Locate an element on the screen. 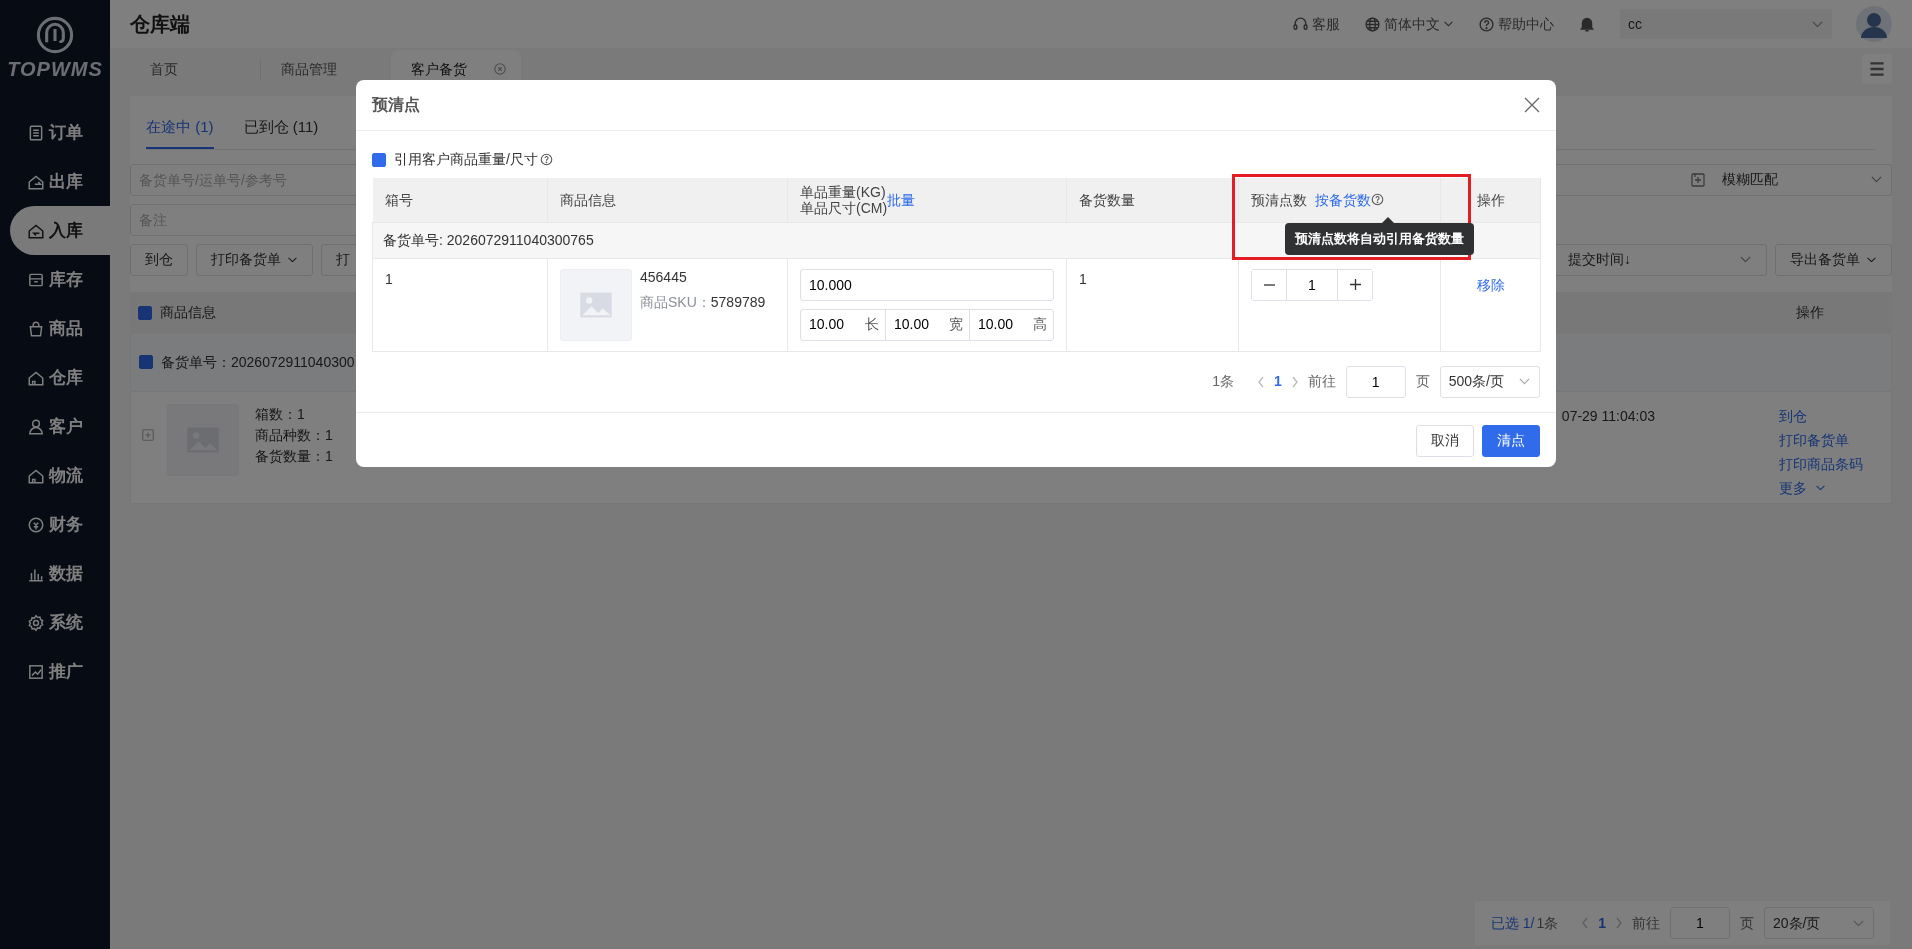  confirm-button: 清点 is located at coordinates (1511, 440).